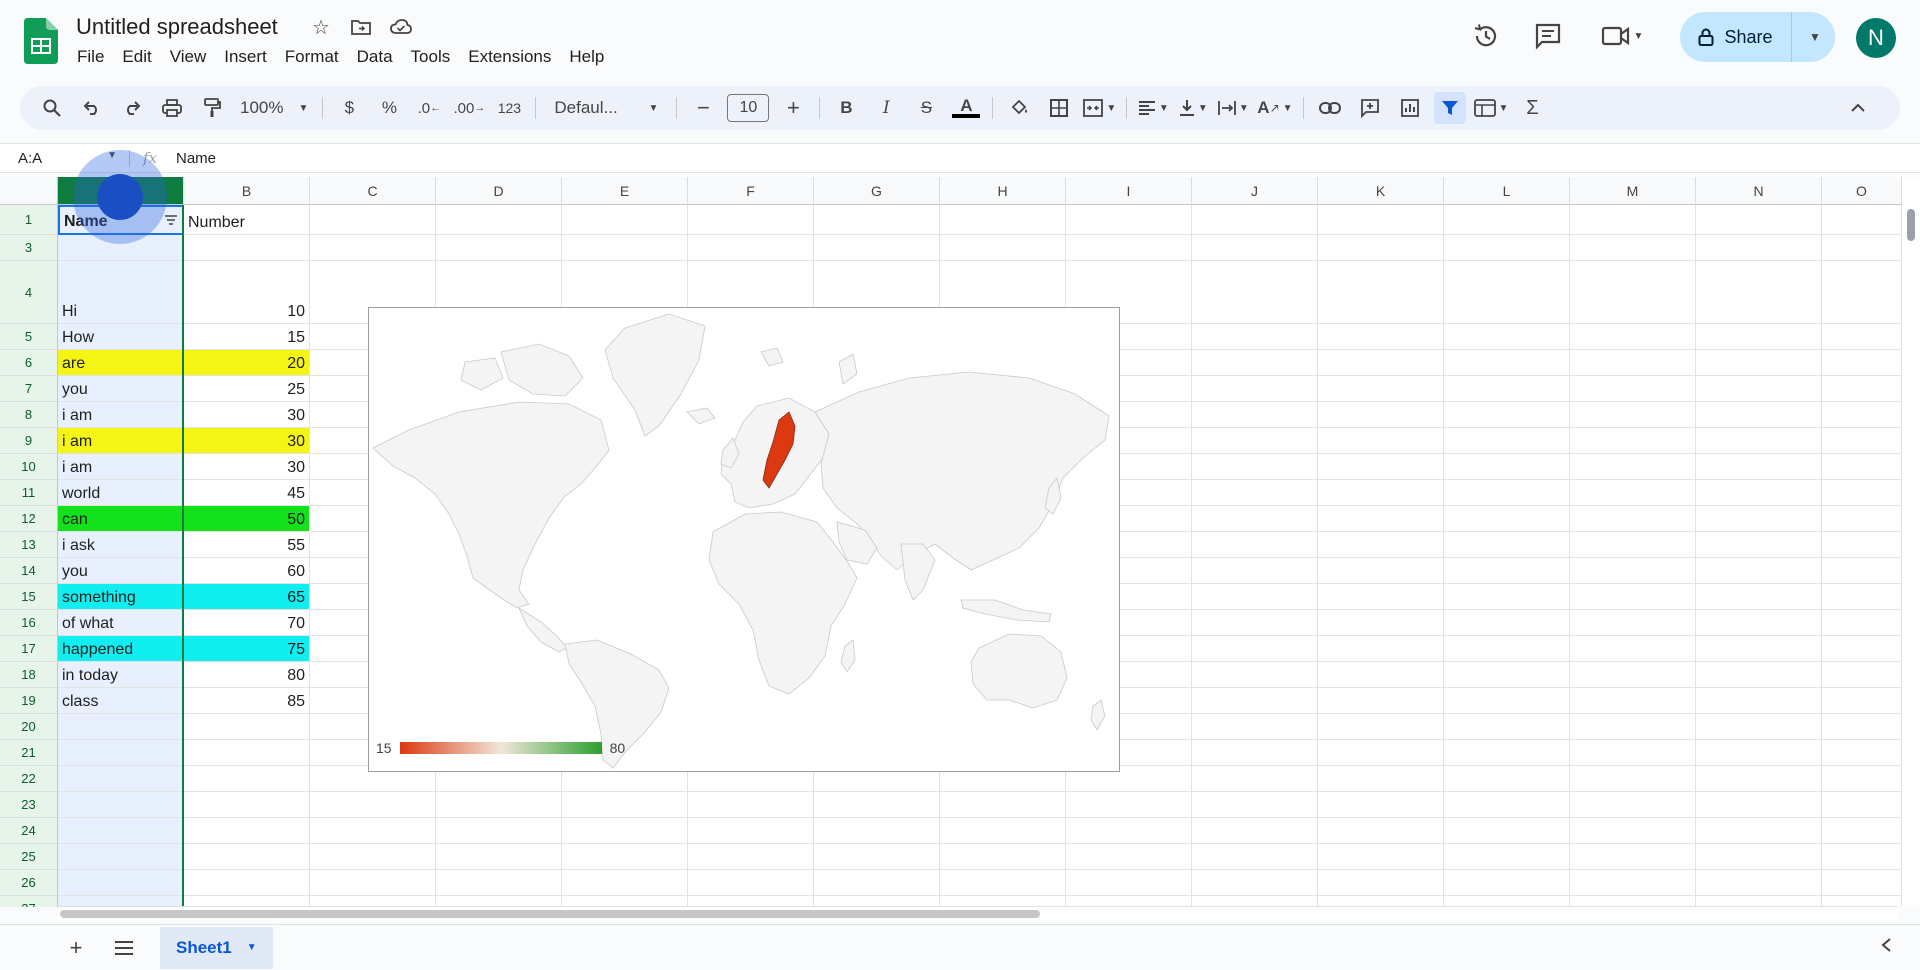 This screenshot has width=1920, height=970. Describe the element at coordinates (247, 220) in the screenshot. I see `cell-number: Number` at that location.